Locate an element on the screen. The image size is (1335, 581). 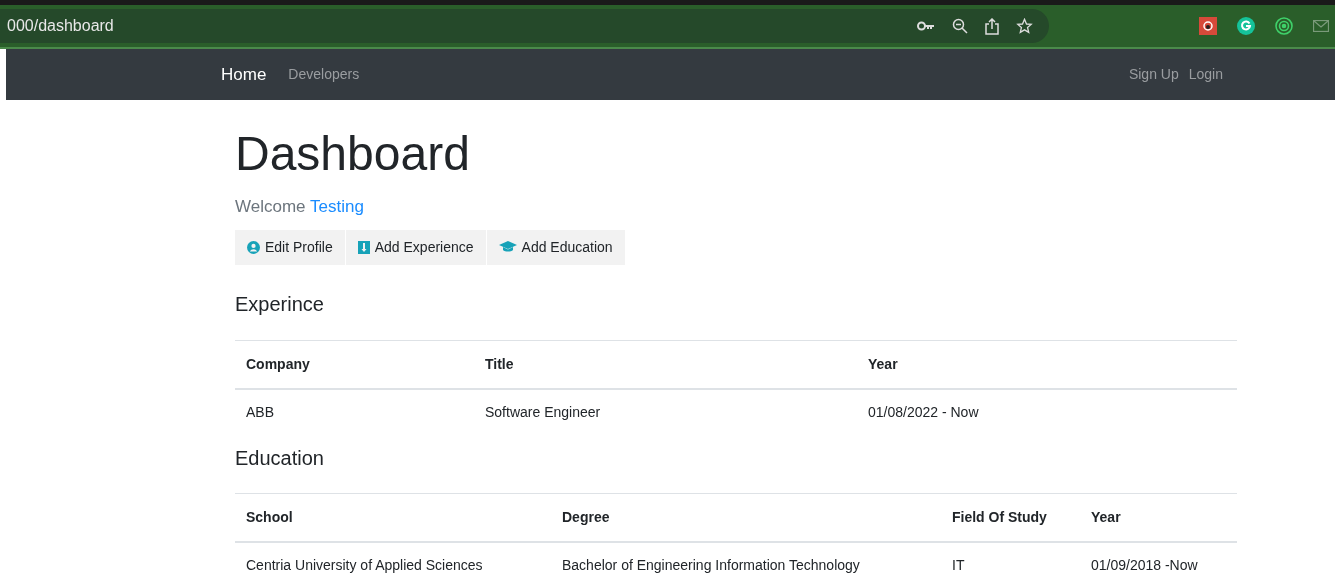
target-icon is located at coordinates (1284, 26).